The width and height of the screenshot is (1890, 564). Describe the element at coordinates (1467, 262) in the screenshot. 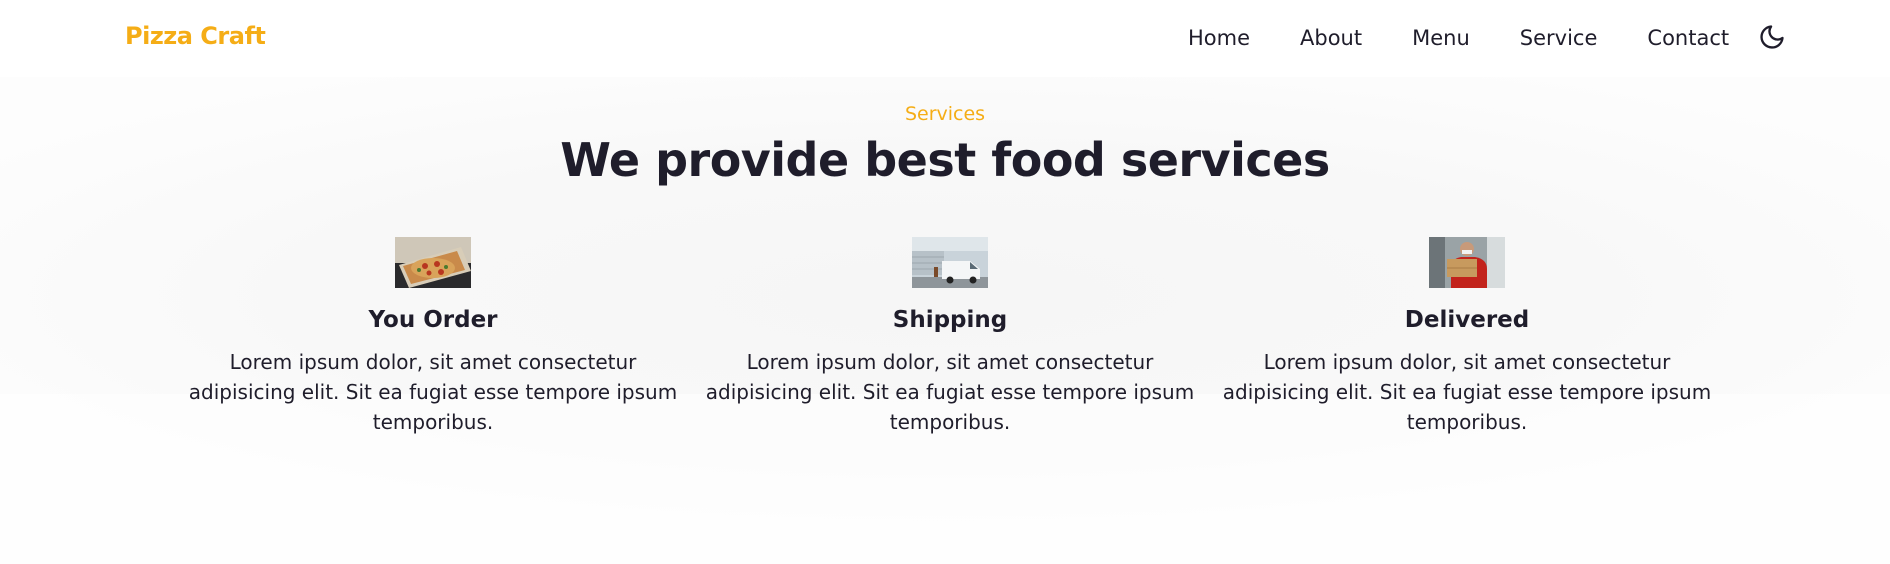

I see `courier-image` at that location.